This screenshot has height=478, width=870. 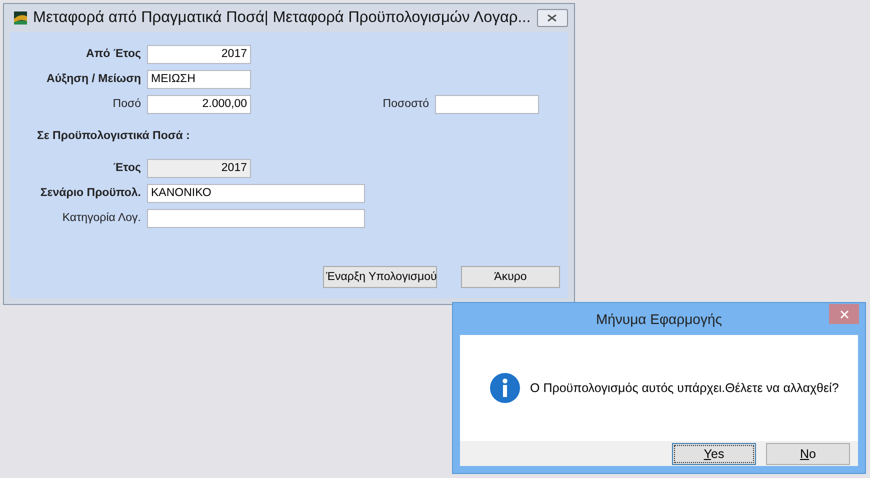 I want to click on field-label: Κατηγορία Λογ., so click(x=101, y=218).